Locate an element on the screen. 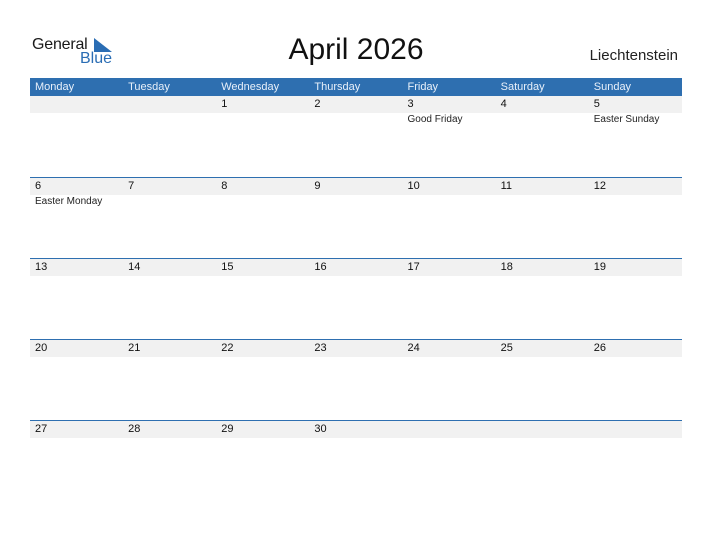 Image resolution: width=712 pixels, height=550 pixels. day-number: 24 is located at coordinates (413, 348).